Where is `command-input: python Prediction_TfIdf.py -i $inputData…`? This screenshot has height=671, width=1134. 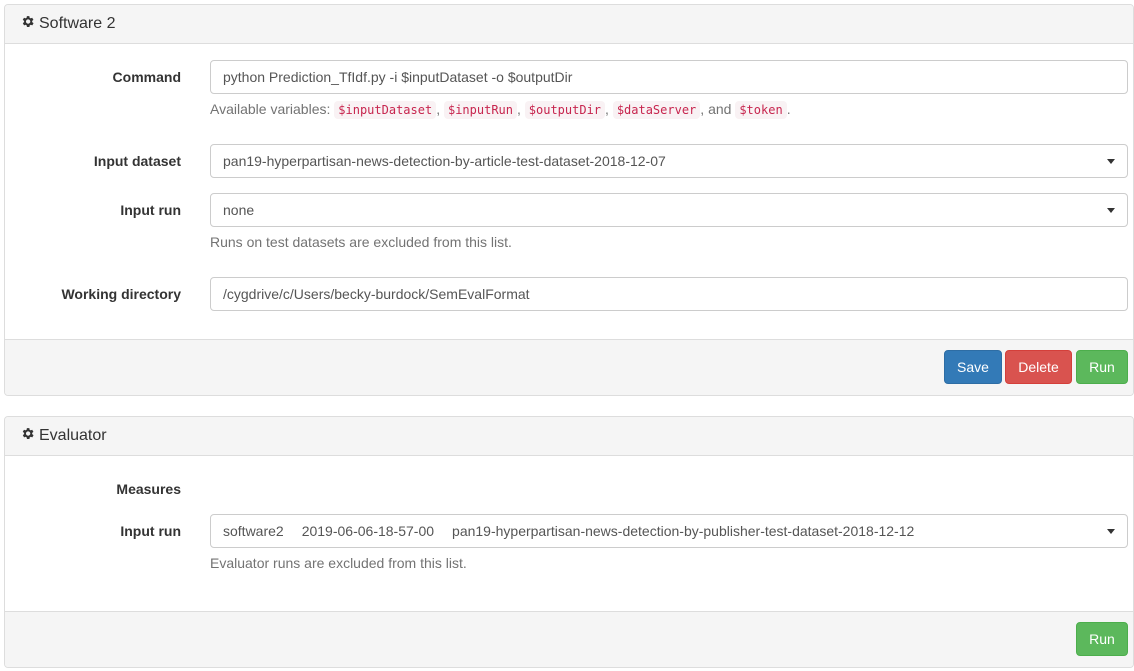 command-input: python Prediction_TfIdf.py -i $inputData… is located at coordinates (669, 77).